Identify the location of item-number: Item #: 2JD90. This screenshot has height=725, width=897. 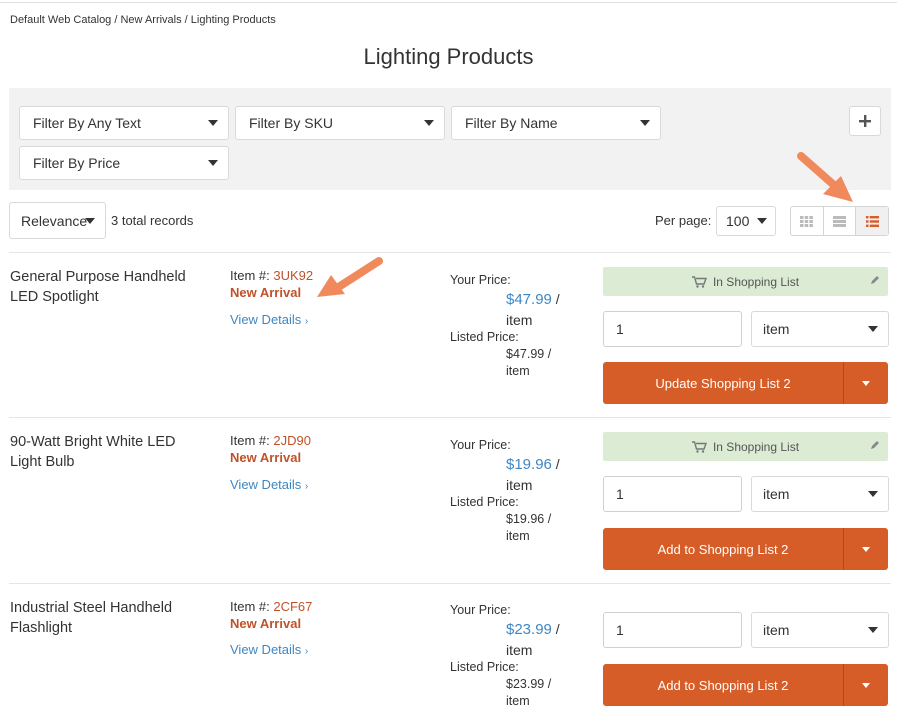
(270, 440).